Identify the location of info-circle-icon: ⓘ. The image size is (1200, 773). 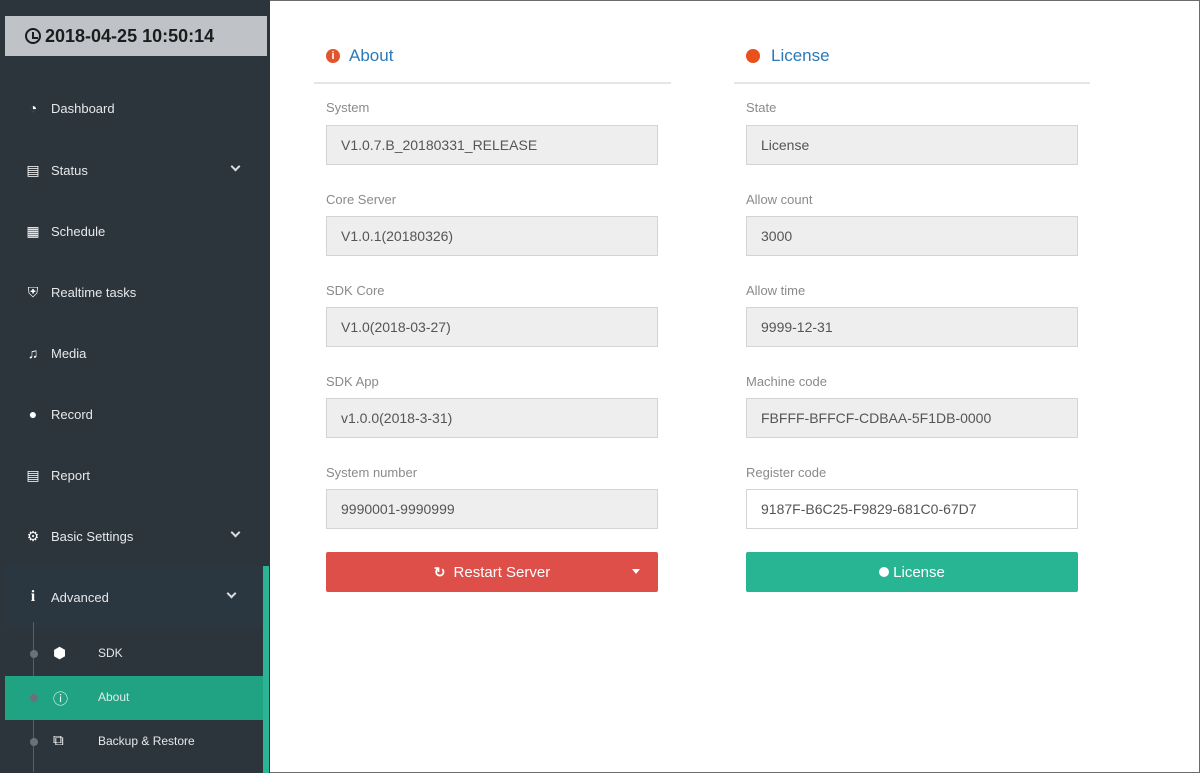
(61, 699).